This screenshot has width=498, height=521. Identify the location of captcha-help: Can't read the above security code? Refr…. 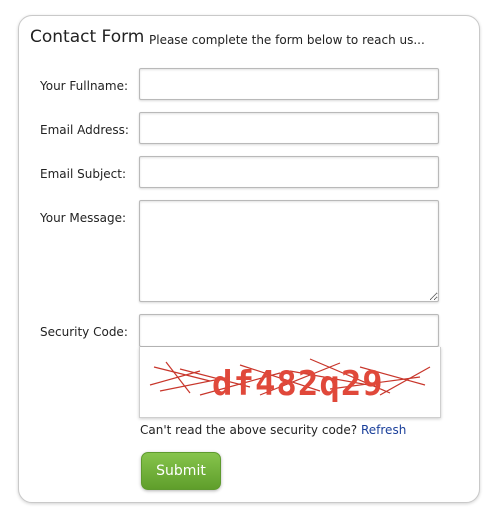
(273, 430).